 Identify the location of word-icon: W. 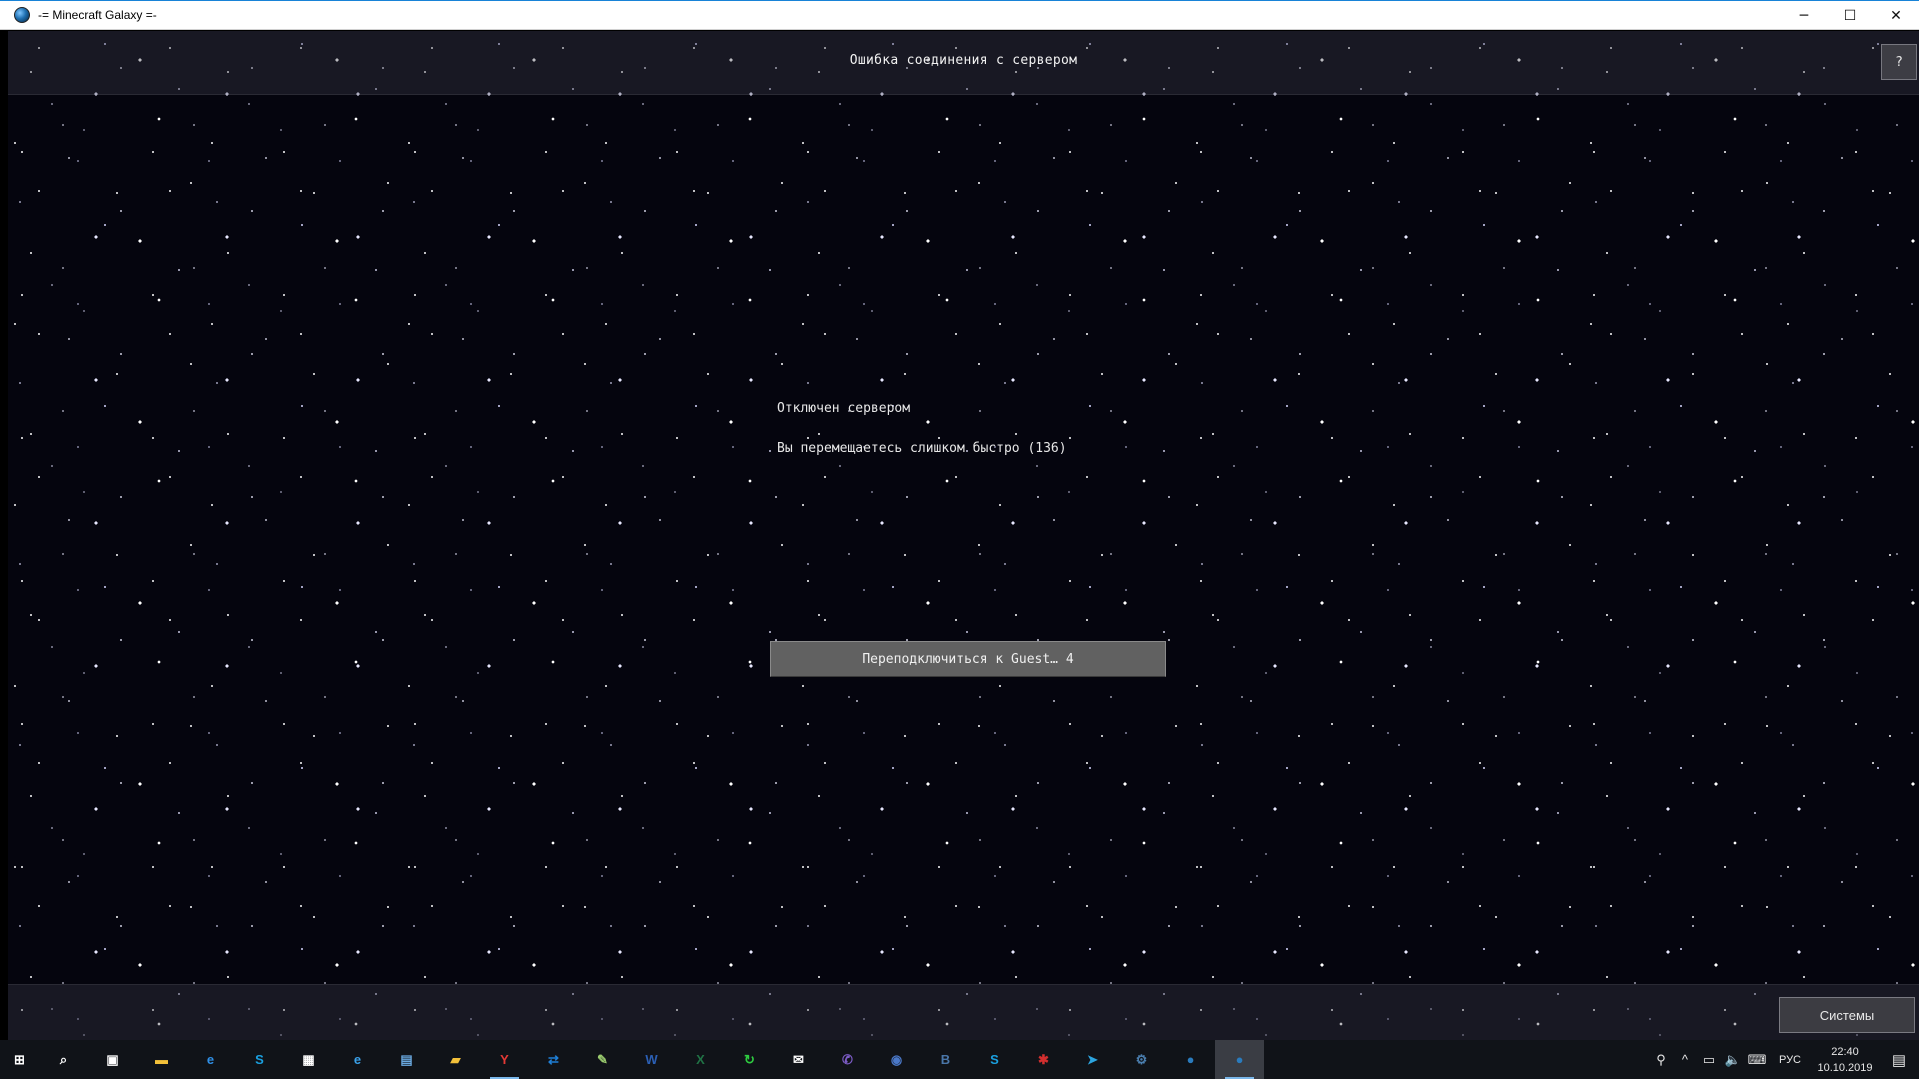
(651, 1059).